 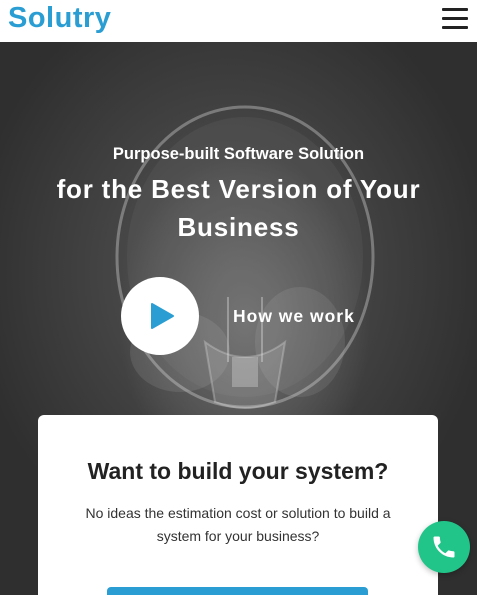 What do you see at coordinates (238, 21) in the screenshot?
I see `header: Solutry` at bounding box center [238, 21].